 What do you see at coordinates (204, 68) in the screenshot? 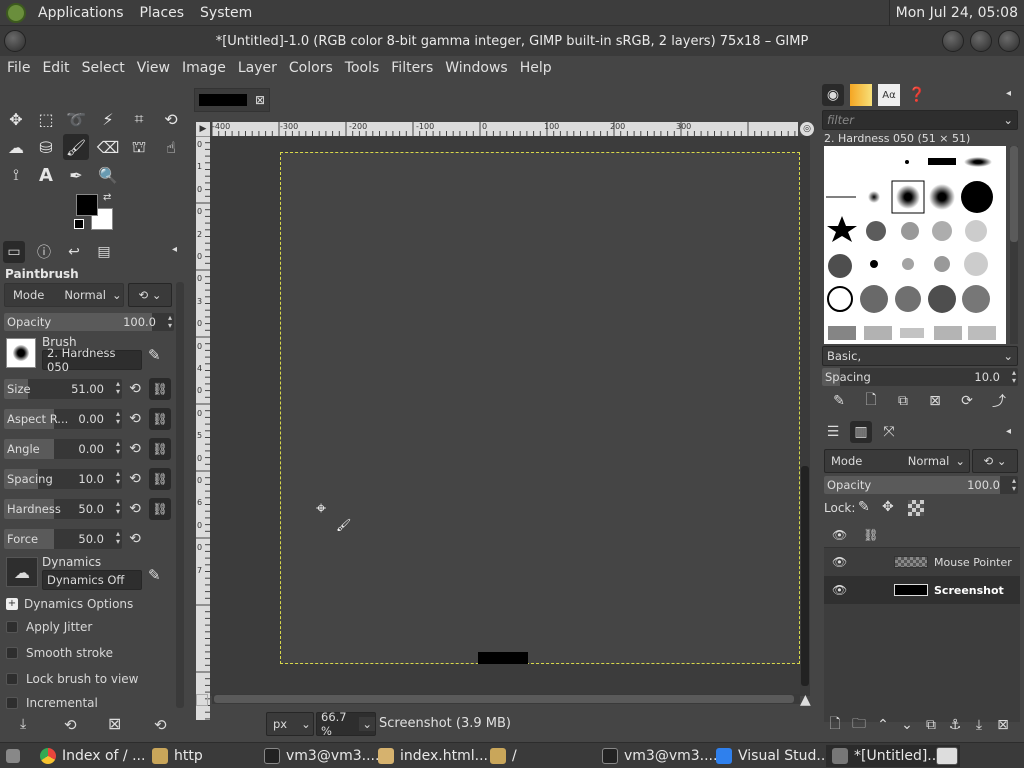
I see `menu-image: Image` at bounding box center [204, 68].